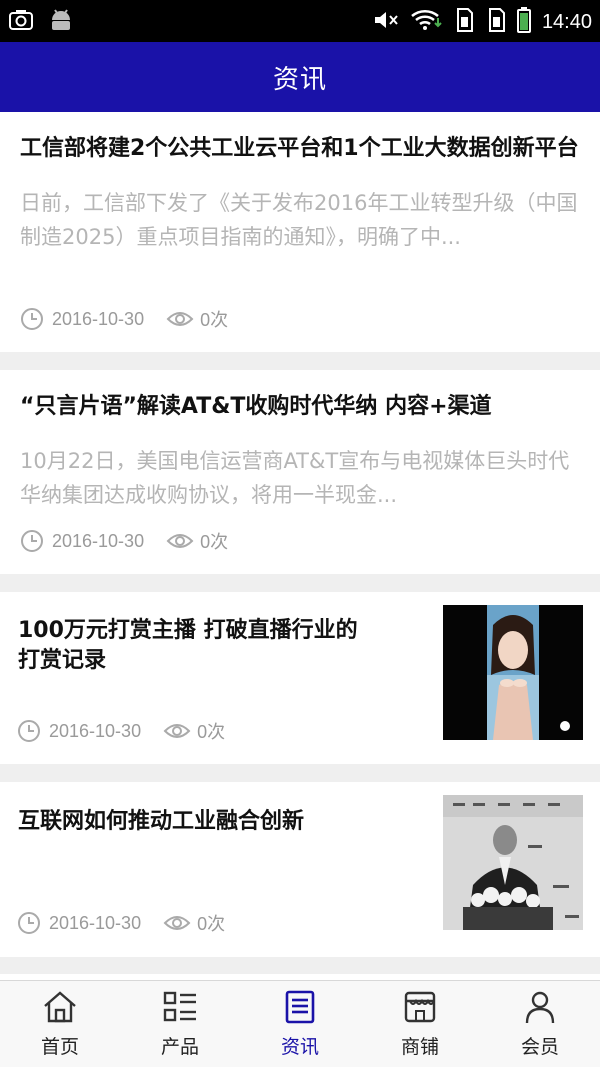 The height and width of the screenshot is (1067, 600). I want to click on screenshot-icon, so click(21, 22).